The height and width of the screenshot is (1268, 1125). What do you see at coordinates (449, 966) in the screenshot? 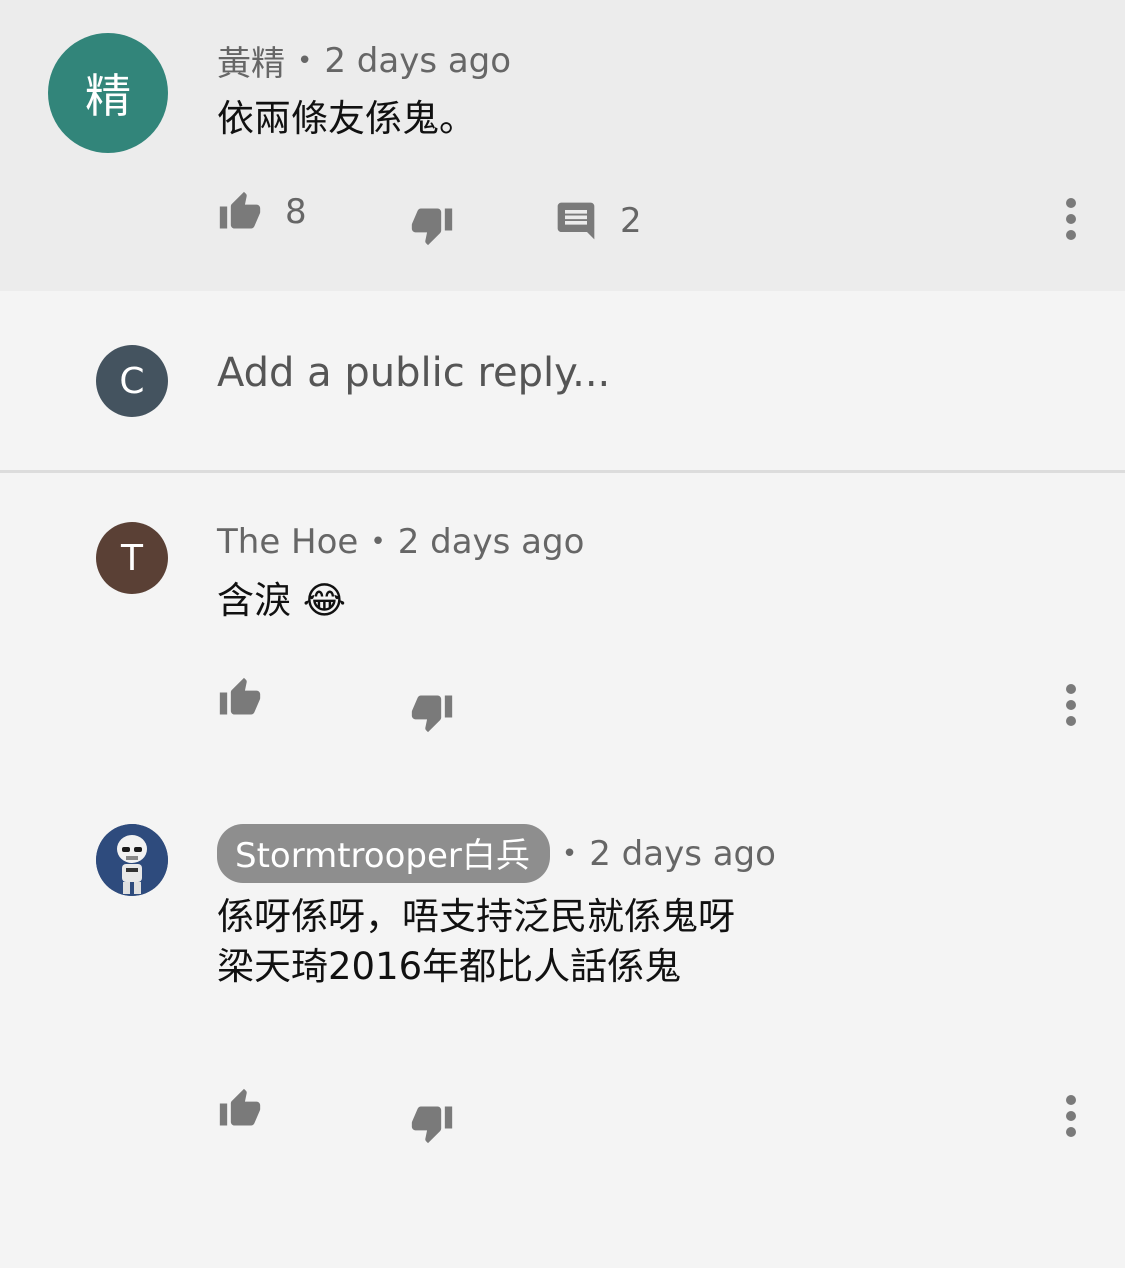
I see `comment-line: 梁天琦2016年都比人話係鬼` at bounding box center [449, 966].